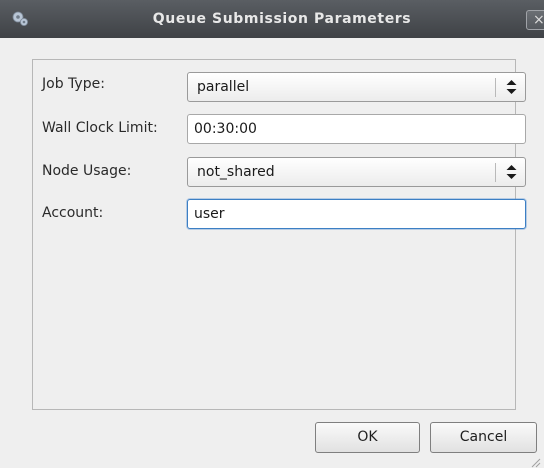 The width and height of the screenshot is (544, 468). I want to click on close-icon: ×, so click(538, 20).